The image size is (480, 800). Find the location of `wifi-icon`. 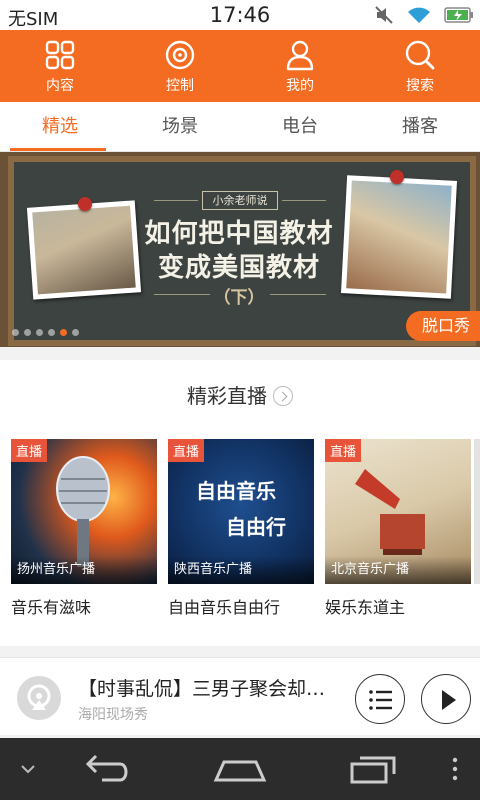

wifi-icon is located at coordinates (419, 15).